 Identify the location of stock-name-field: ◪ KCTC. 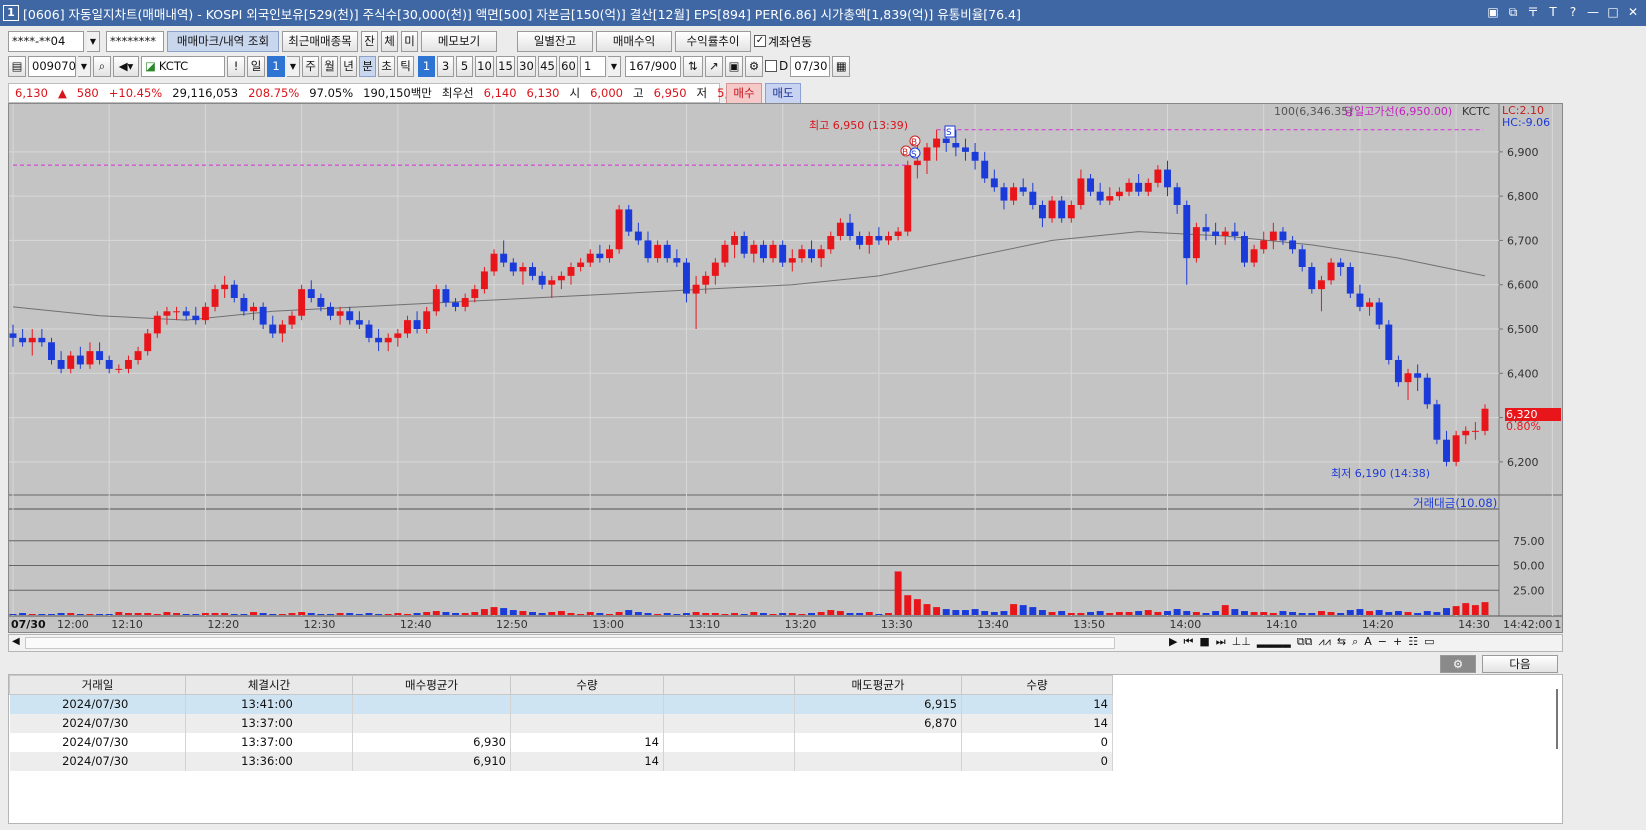
(183, 66).